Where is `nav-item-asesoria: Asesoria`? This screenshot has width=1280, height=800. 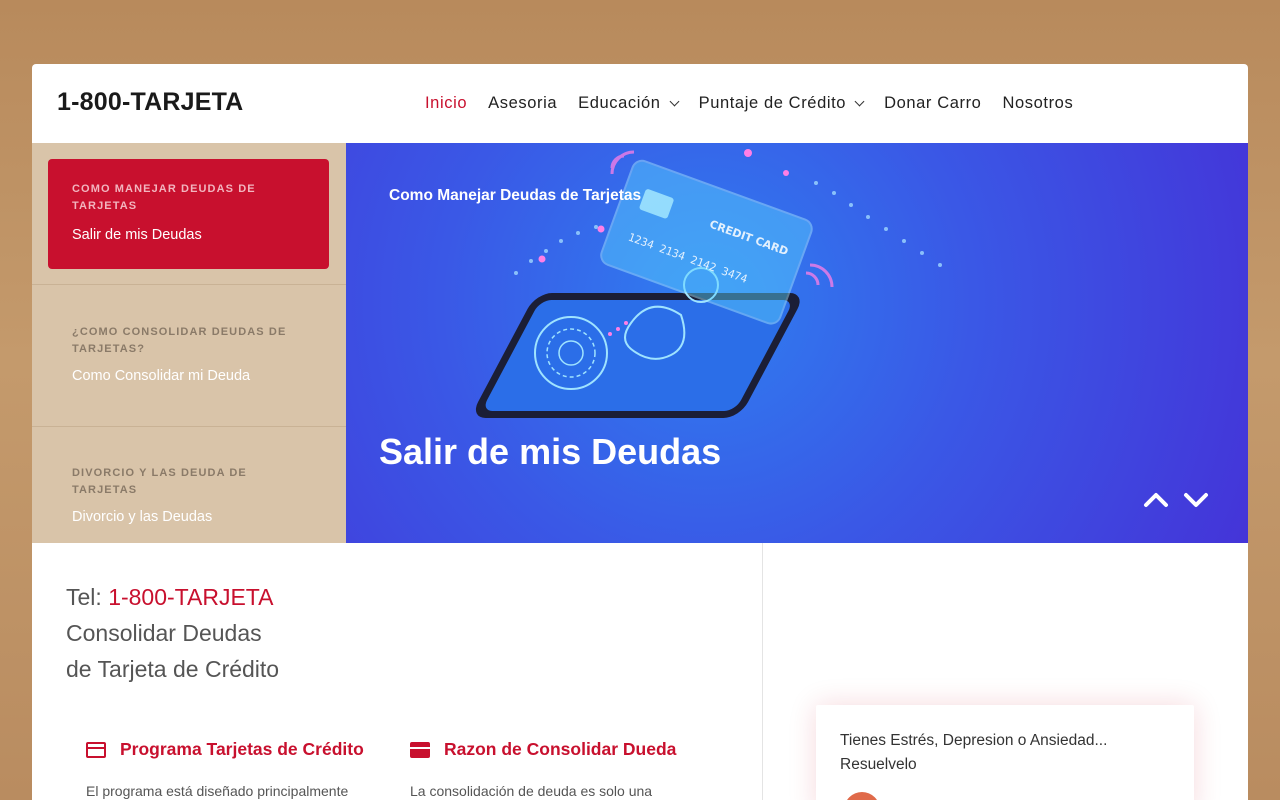 nav-item-asesoria: Asesoria is located at coordinates (522, 103).